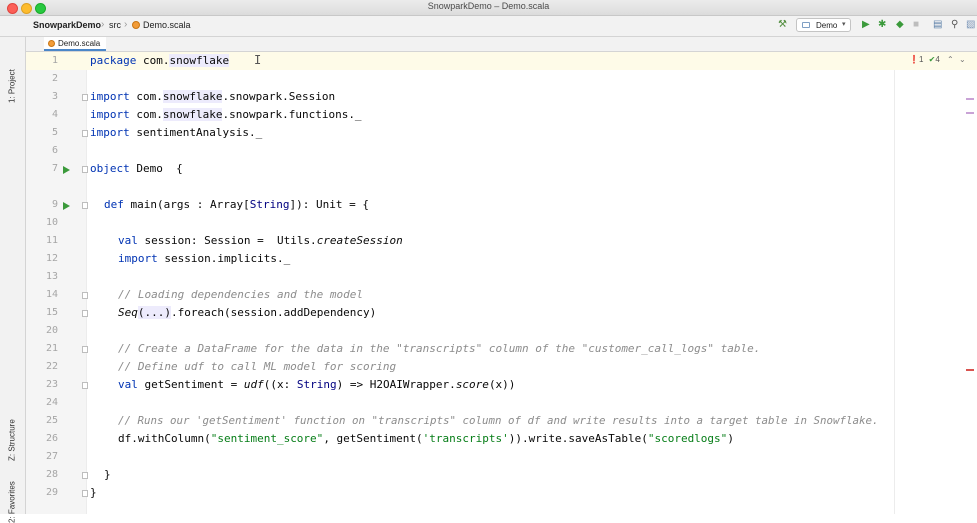 This screenshot has width=977, height=523. I want to click on error-icon: ❗, so click(914, 59).